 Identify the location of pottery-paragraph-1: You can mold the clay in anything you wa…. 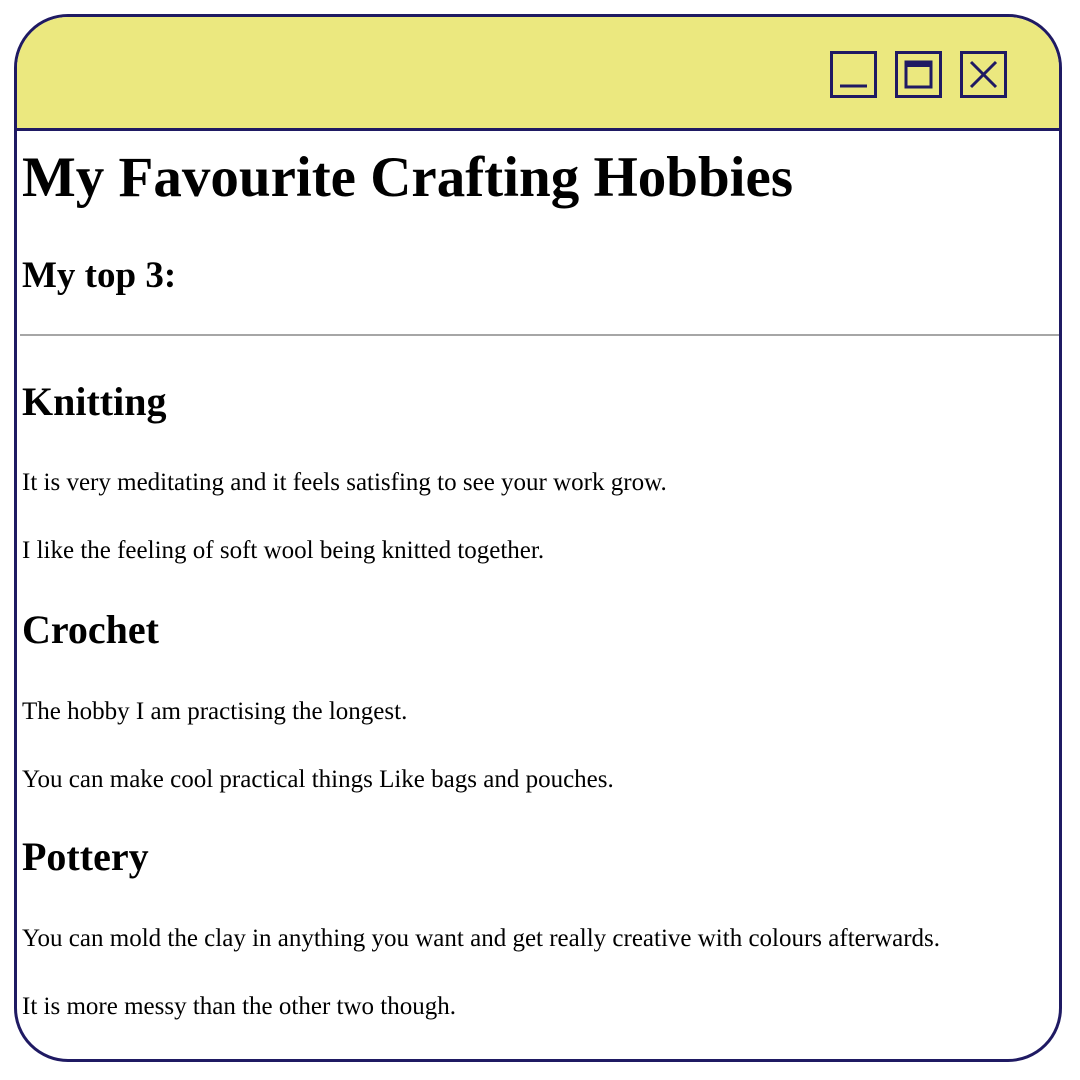
(481, 938).